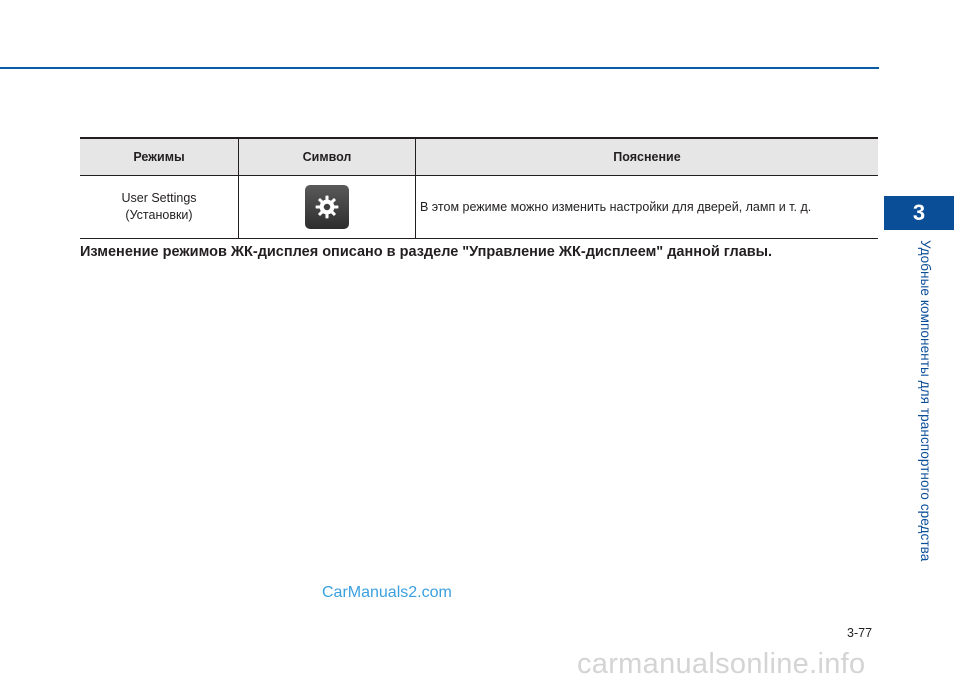 This screenshot has height=688, width=960. Describe the element at coordinates (159, 198) in the screenshot. I see `mode-name: User Settings` at that location.